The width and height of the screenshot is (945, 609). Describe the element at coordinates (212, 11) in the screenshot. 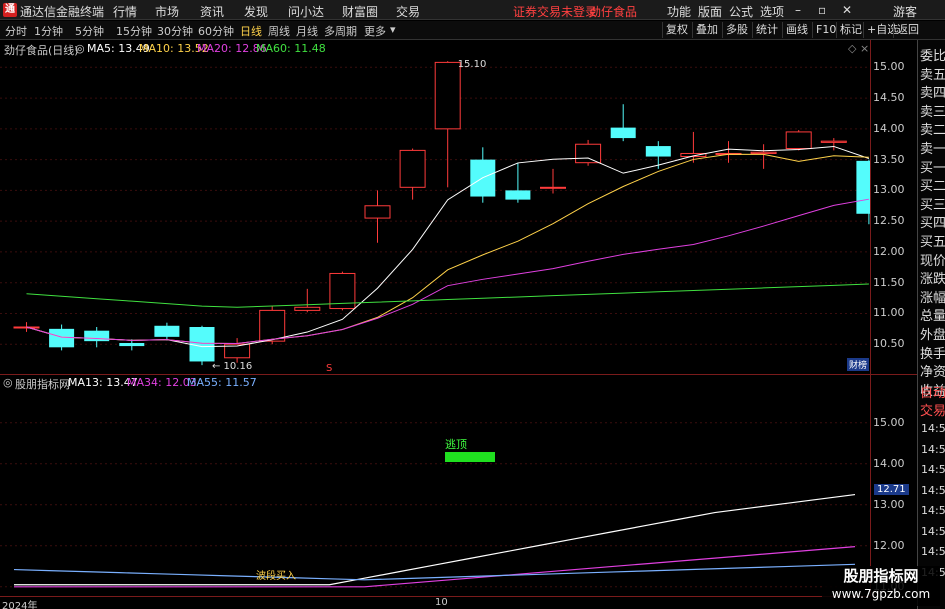

I see `menu-news: 资讯` at that location.